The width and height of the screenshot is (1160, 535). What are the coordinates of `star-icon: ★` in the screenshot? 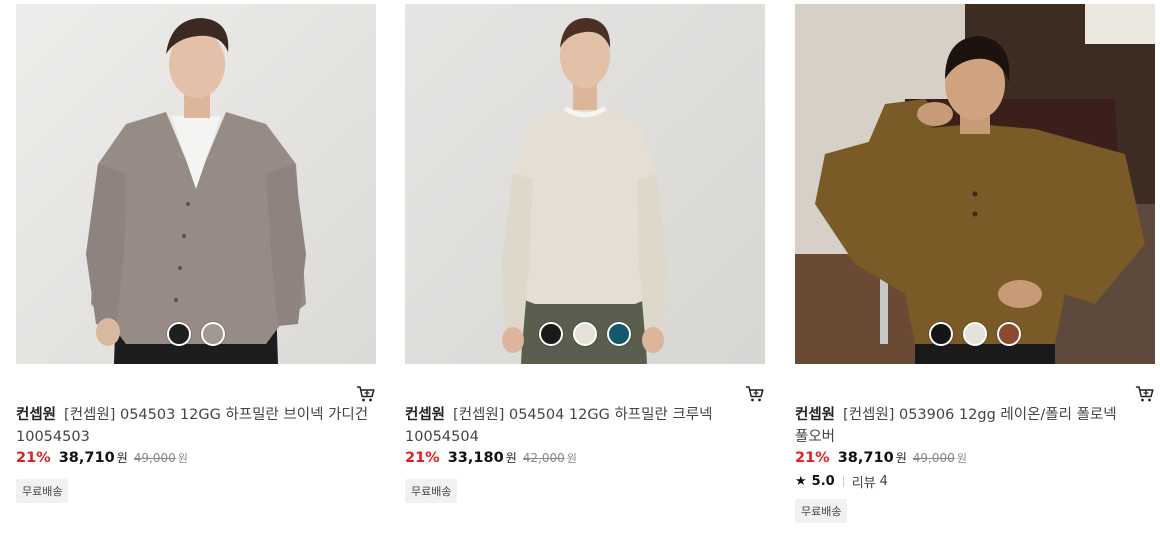 It's located at (801, 481).